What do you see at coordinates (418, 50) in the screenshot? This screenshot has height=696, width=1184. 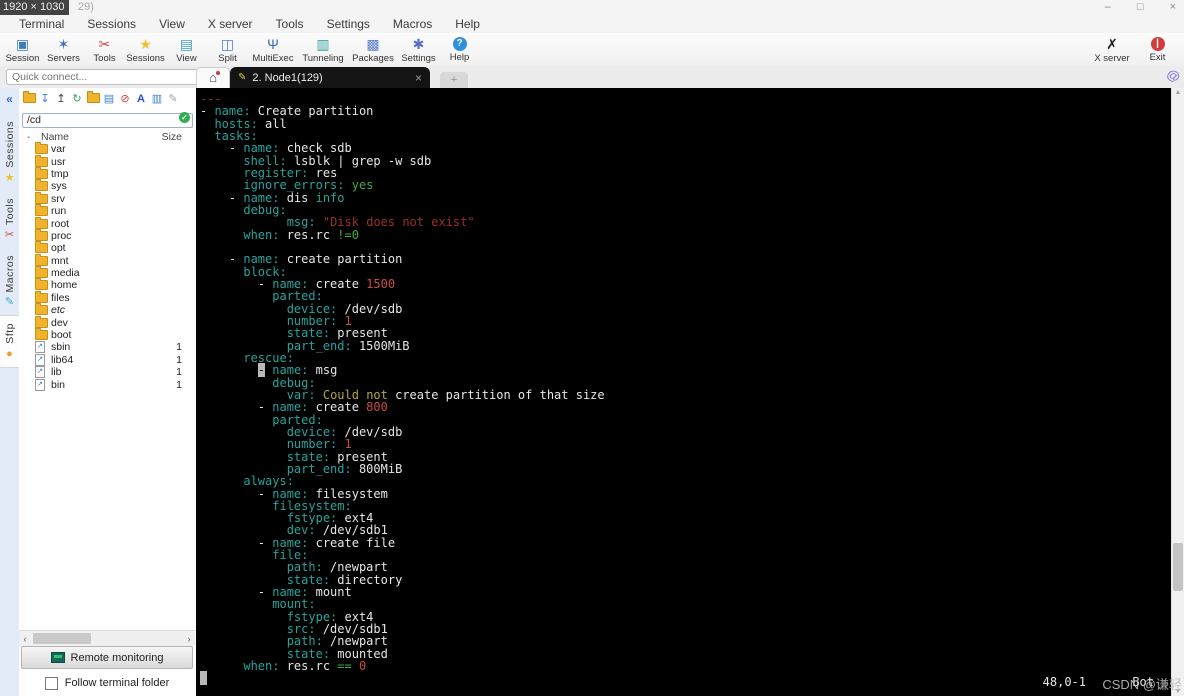 I see `settings-button: ✱ Settings` at bounding box center [418, 50].